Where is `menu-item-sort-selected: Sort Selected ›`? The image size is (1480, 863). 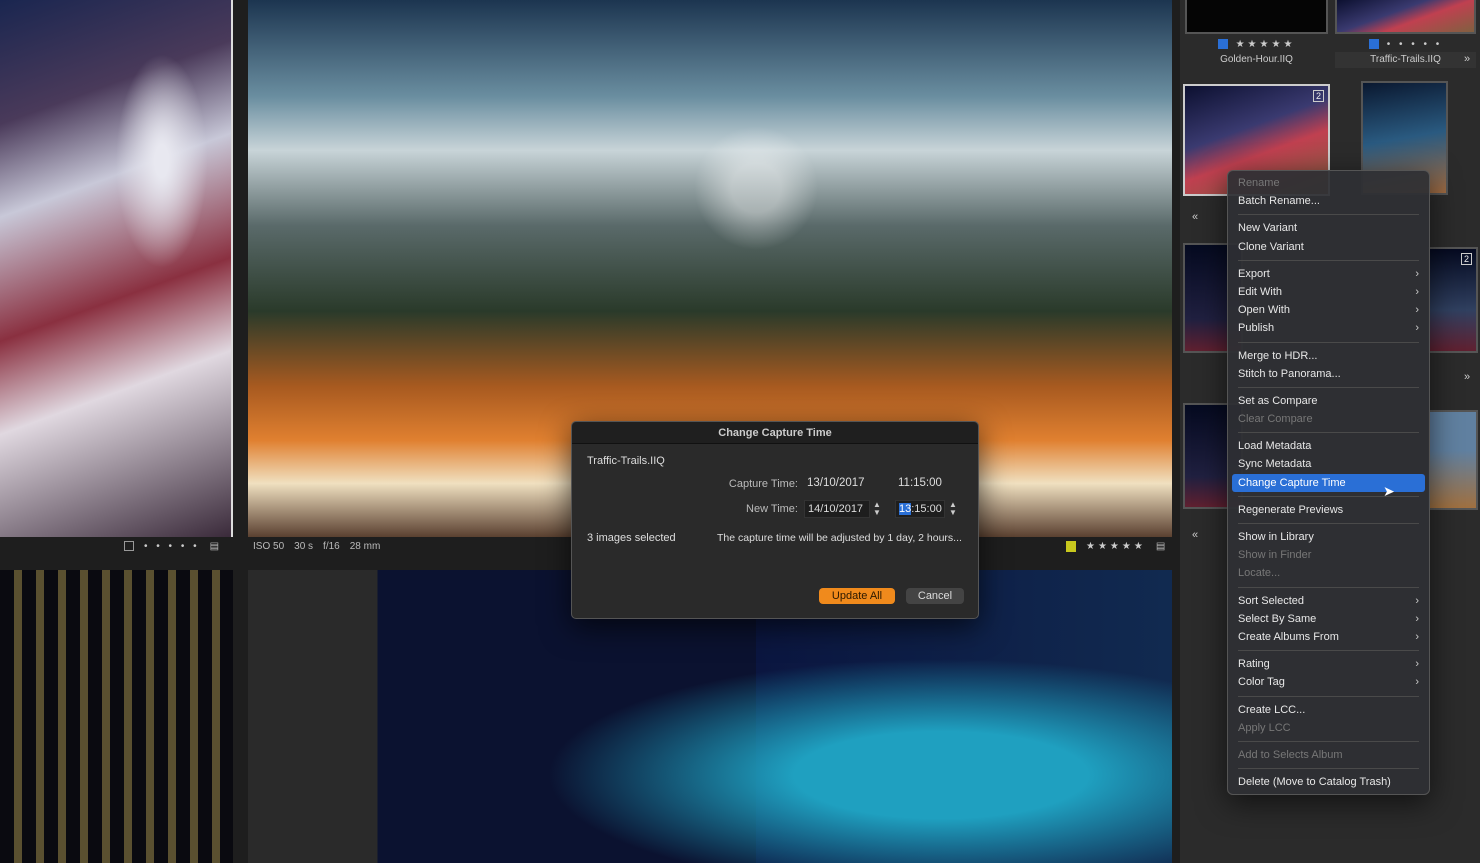
menu-item-sort-selected: Sort Selected › is located at coordinates (1328, 601).